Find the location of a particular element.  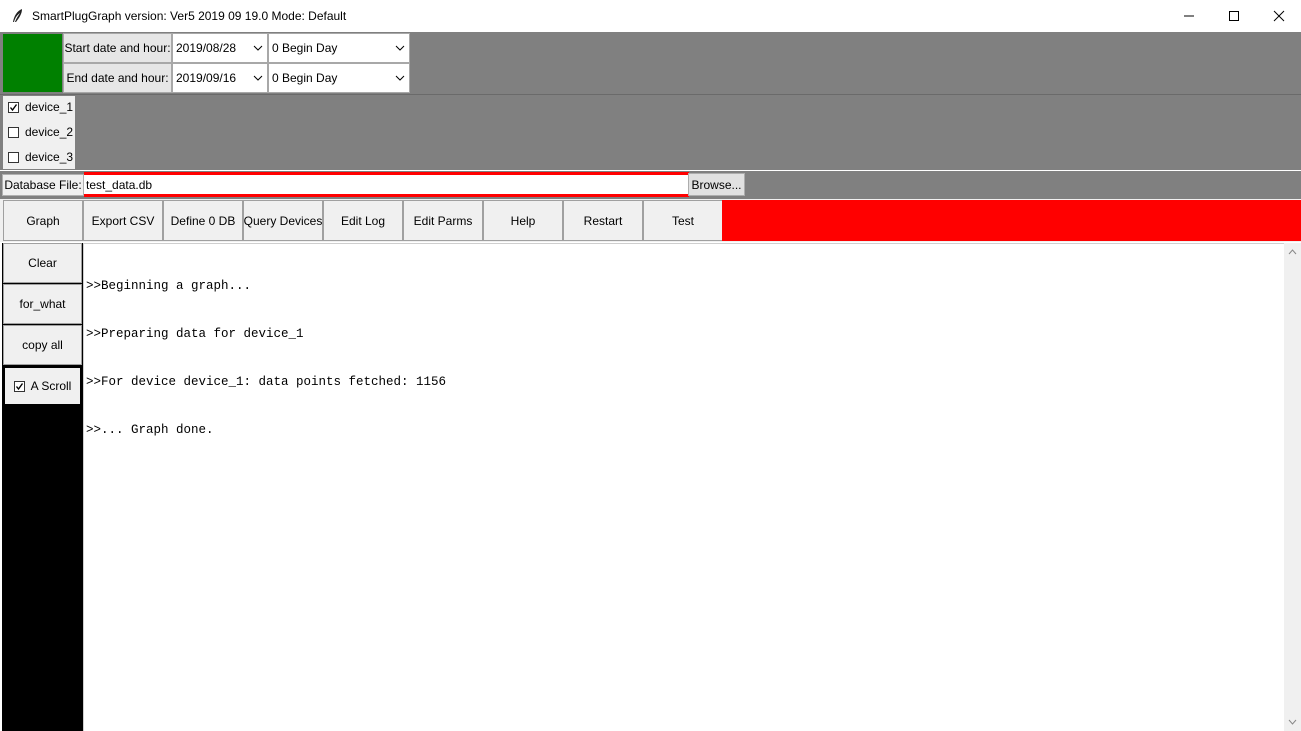

vertical-scrollbar is located at coordinates (1292, 487).